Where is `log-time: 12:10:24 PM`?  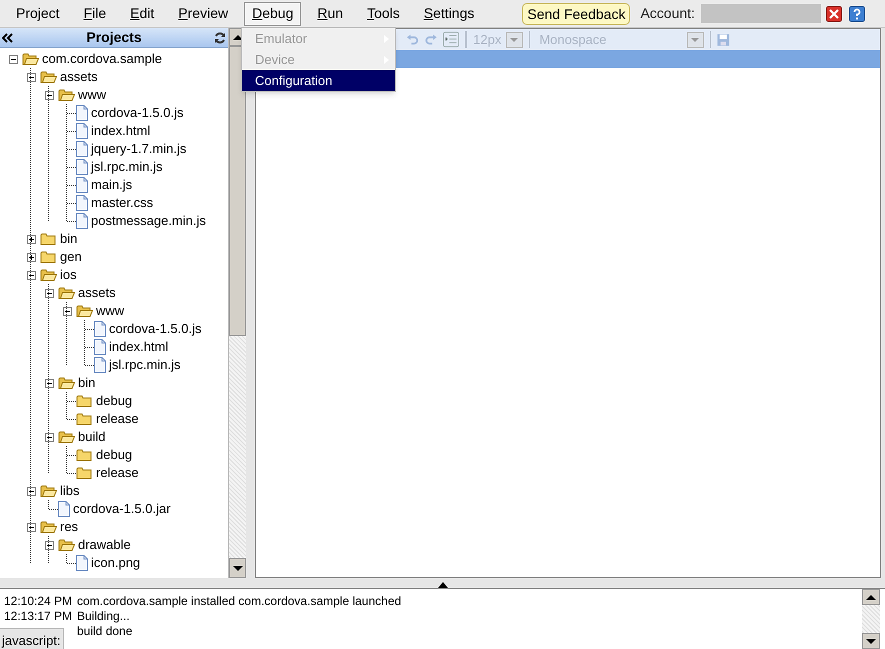 log-time: 12:10:24 PM is located at coordinates (39, 601).